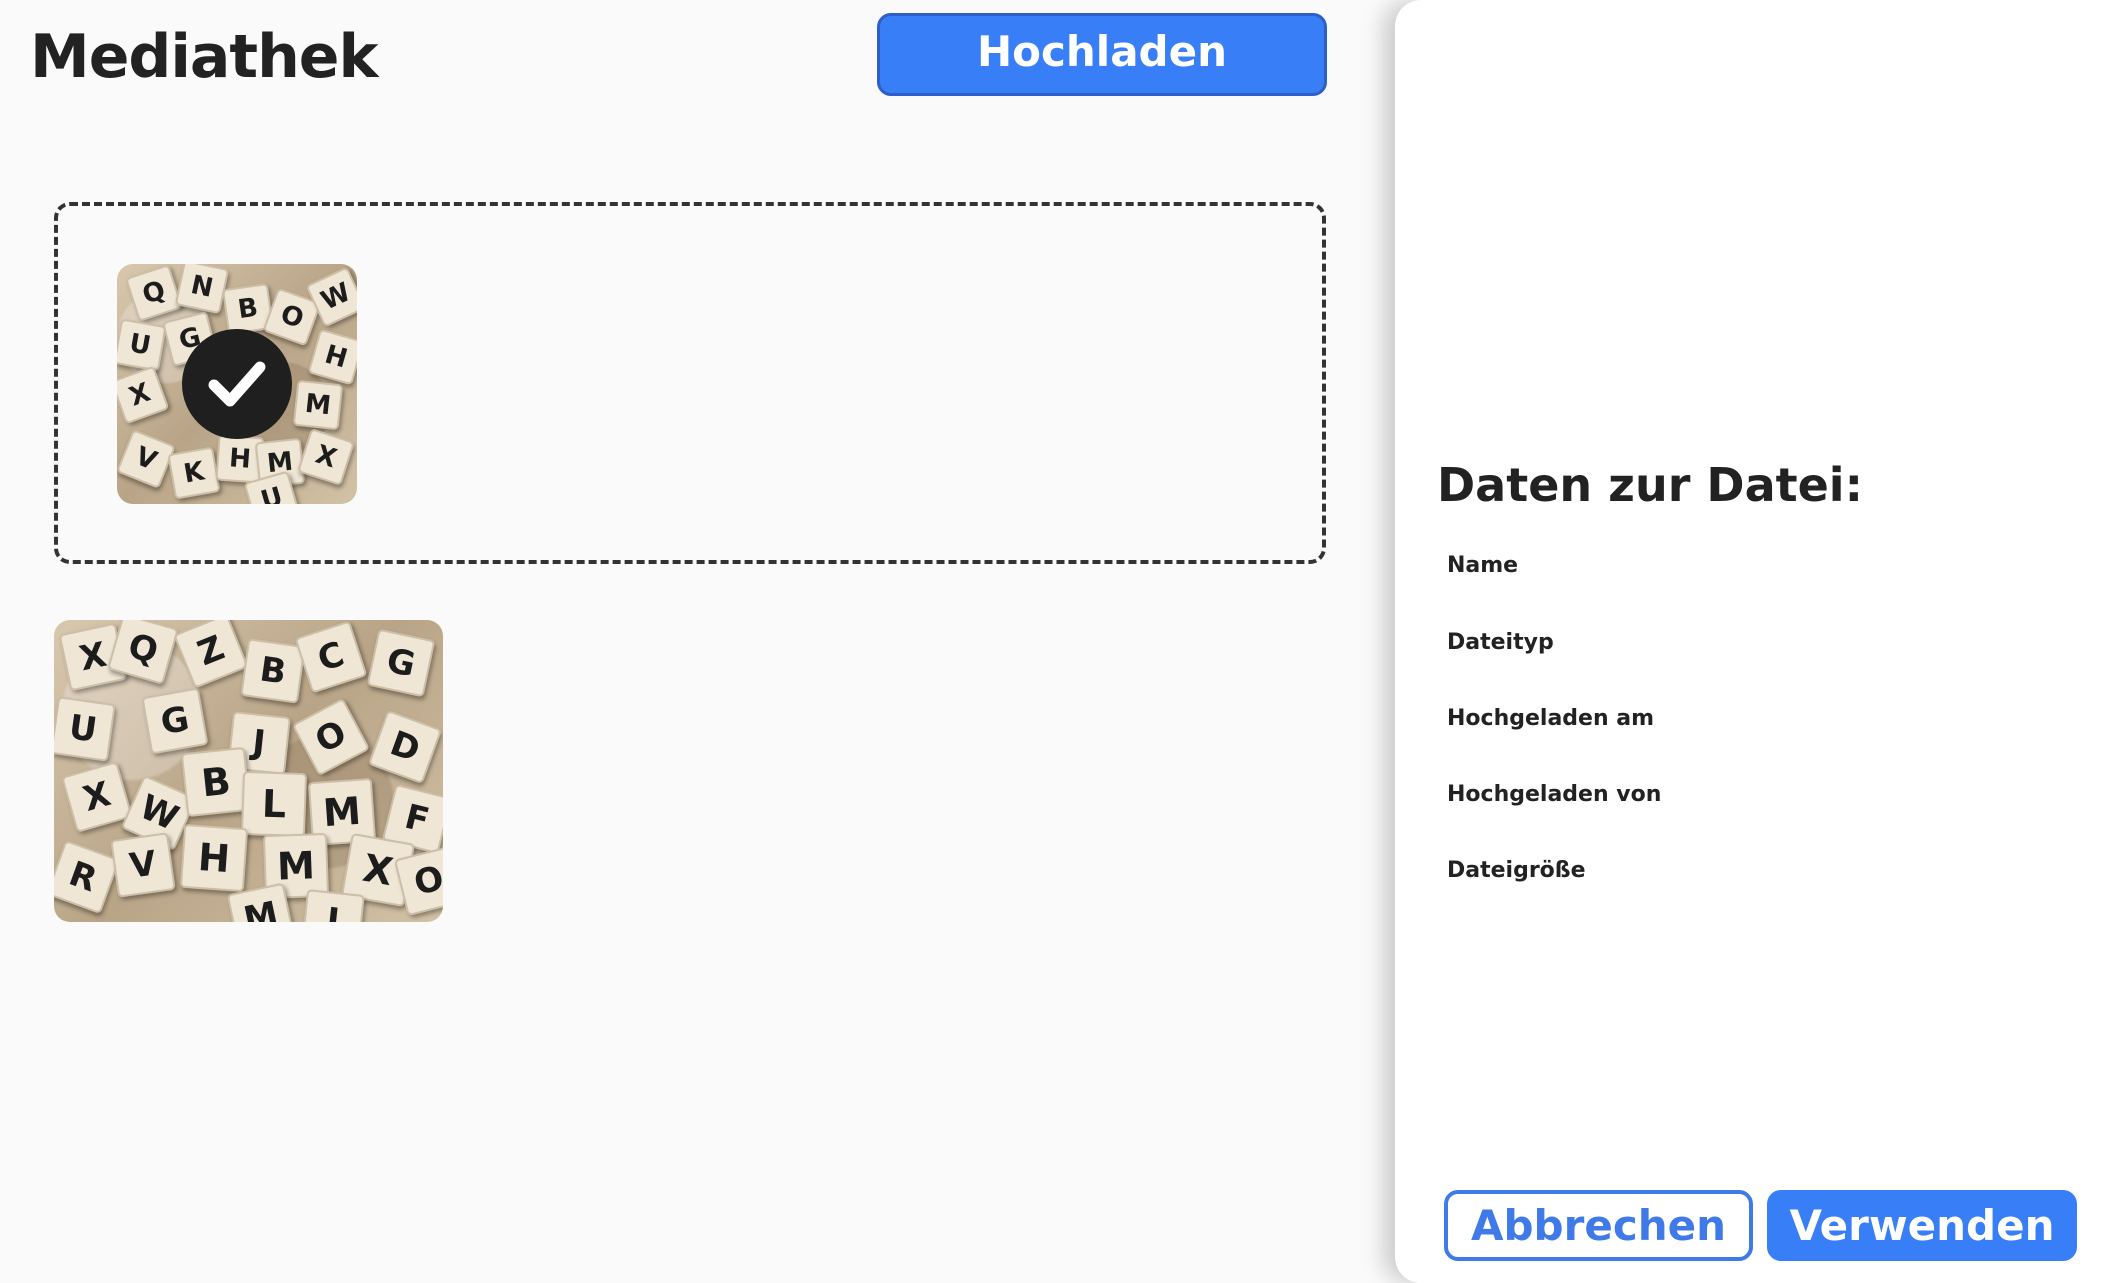 This screenshot has width=2114, height=1283. What do you see at coordinates (1483, 565) in the screenshot?
I see `field-label-name: Name` at bounding box center [1483, 565].